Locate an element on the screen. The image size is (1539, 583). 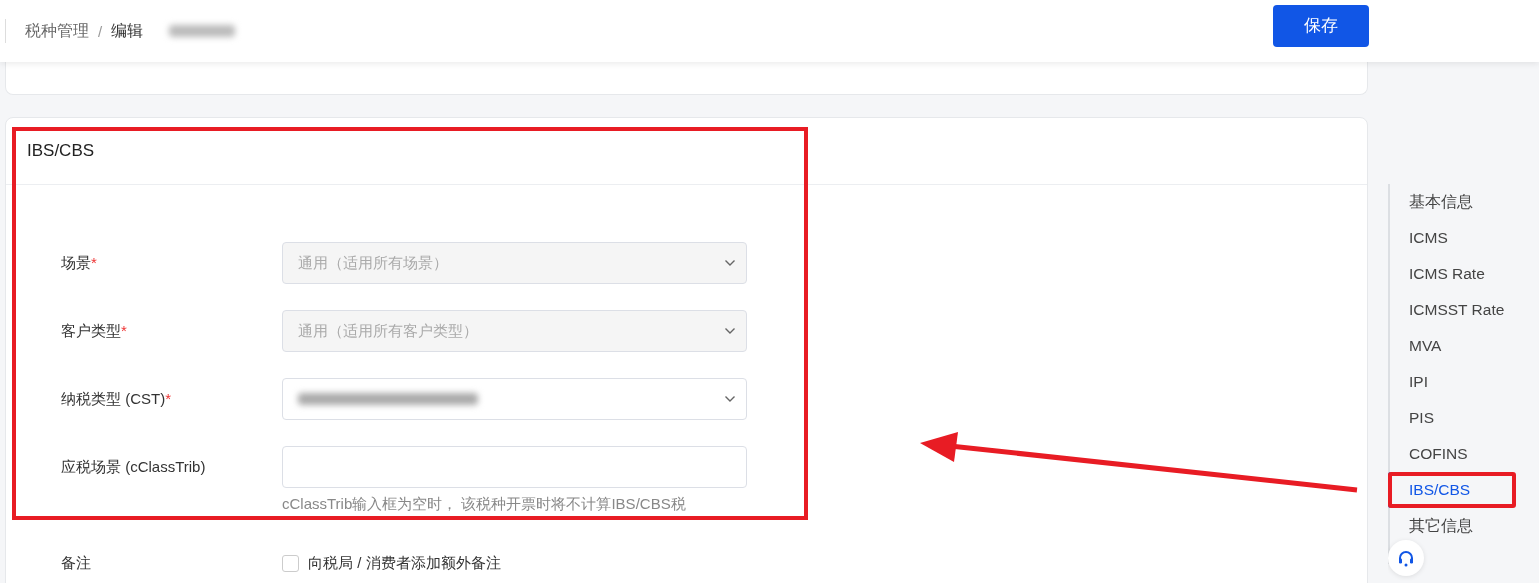
nav-item: ICMS Rate is located at coordinates (1452, 274).